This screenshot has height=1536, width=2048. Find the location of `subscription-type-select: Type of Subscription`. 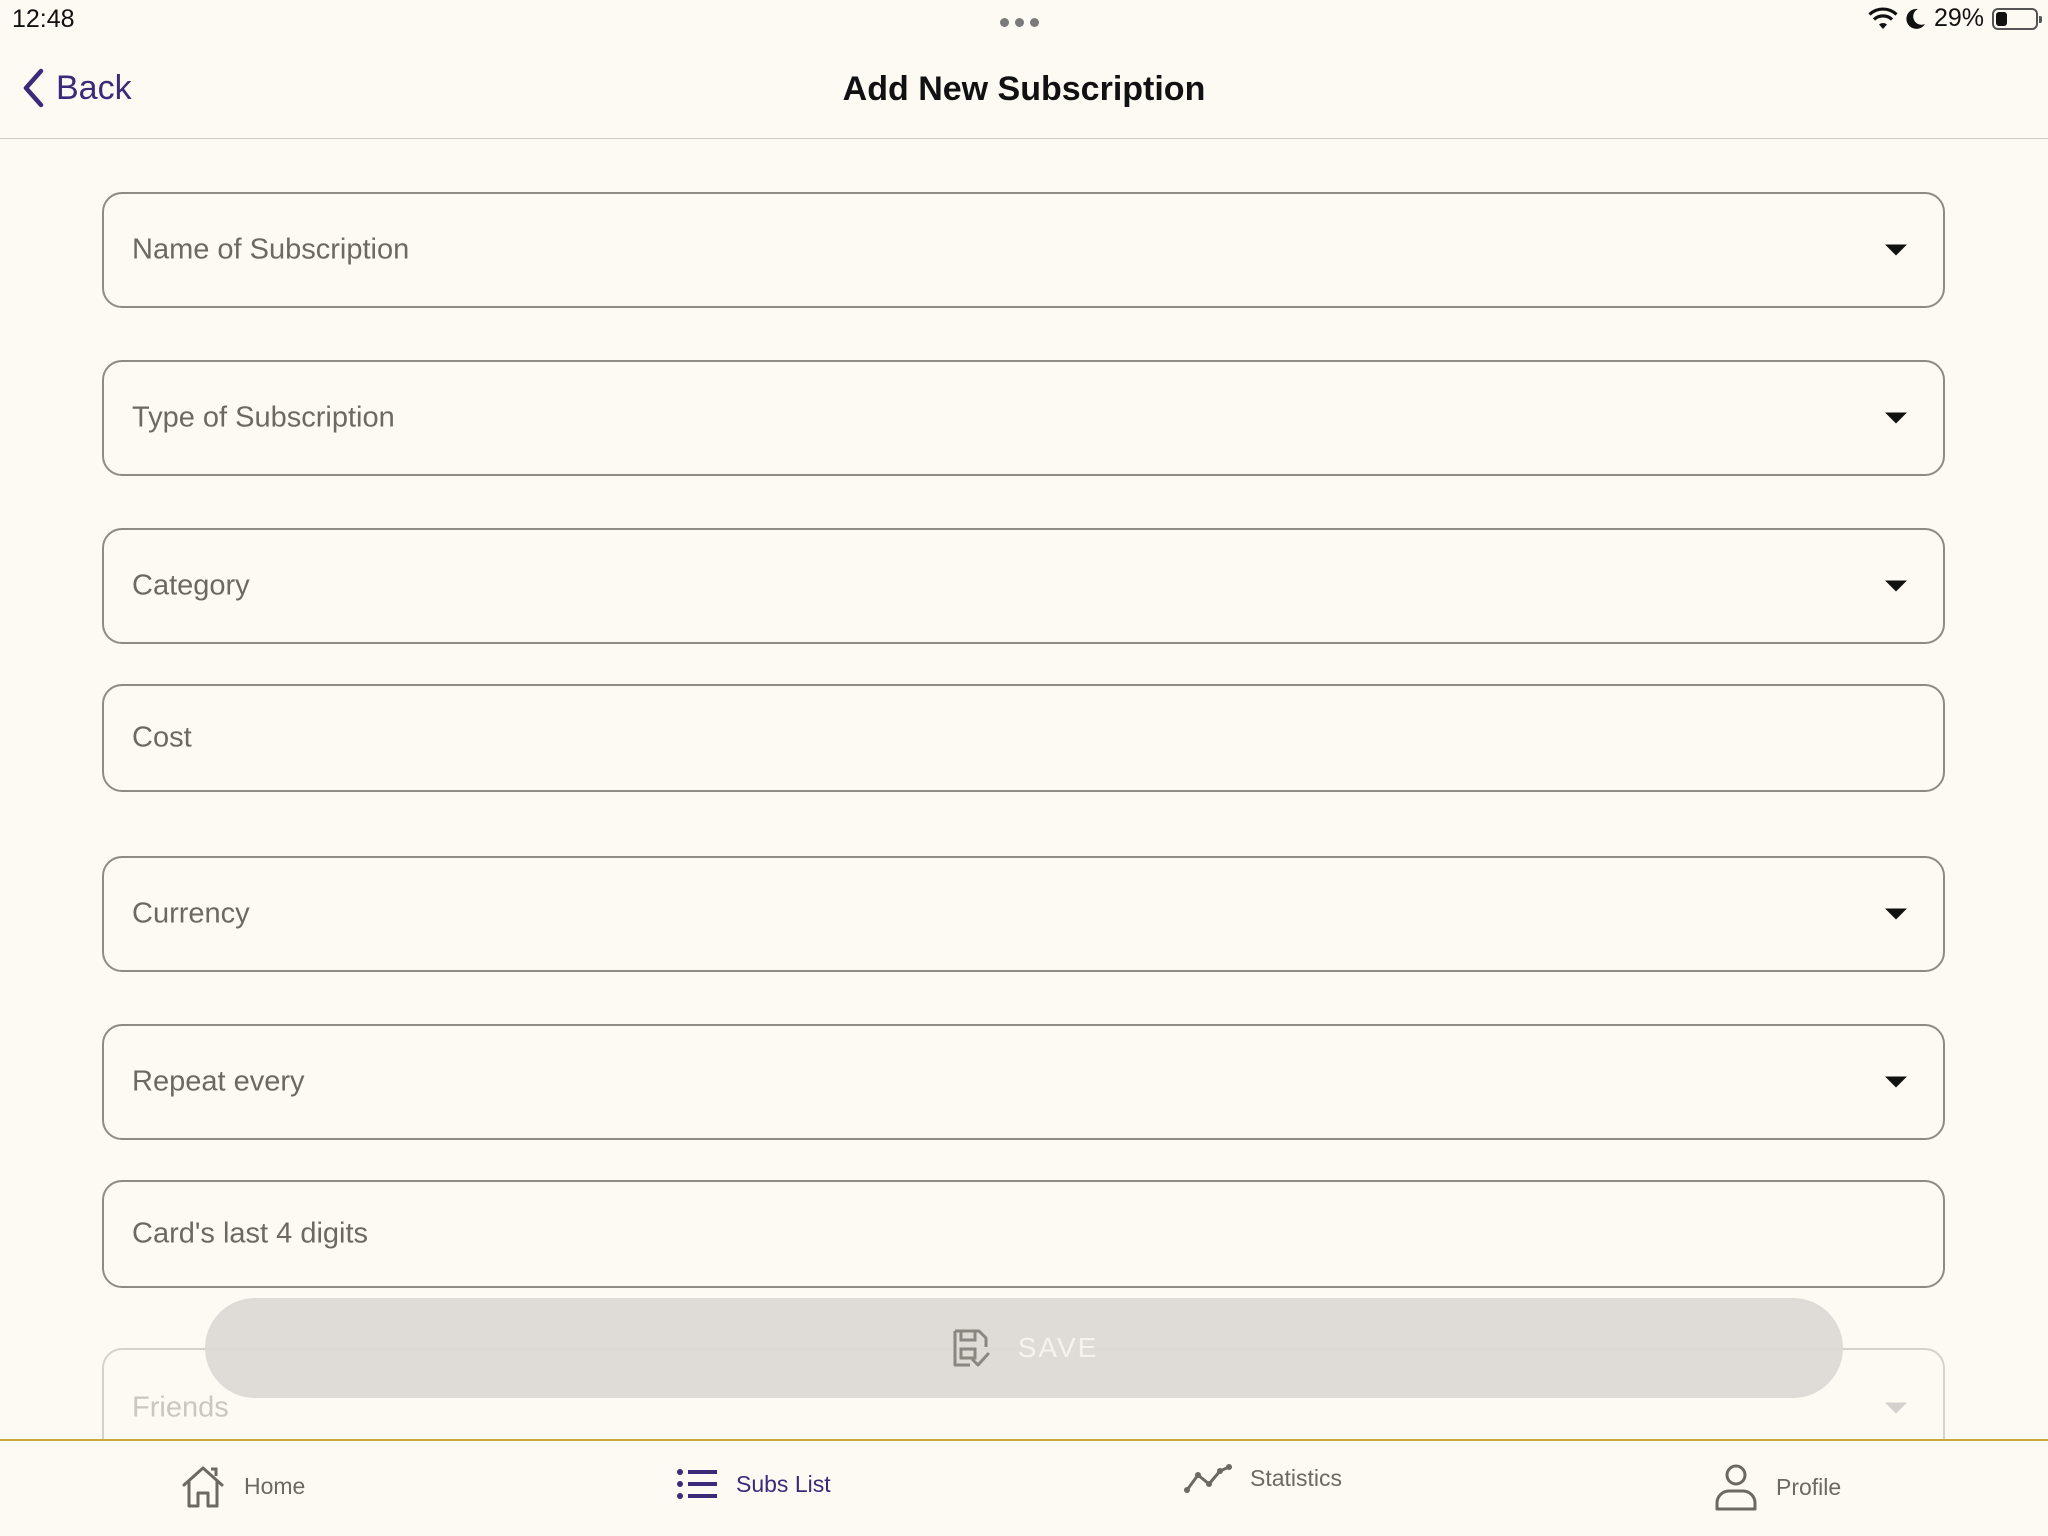

subscription-type-select: Type of Subscription is located at coordinates (1023, 418).